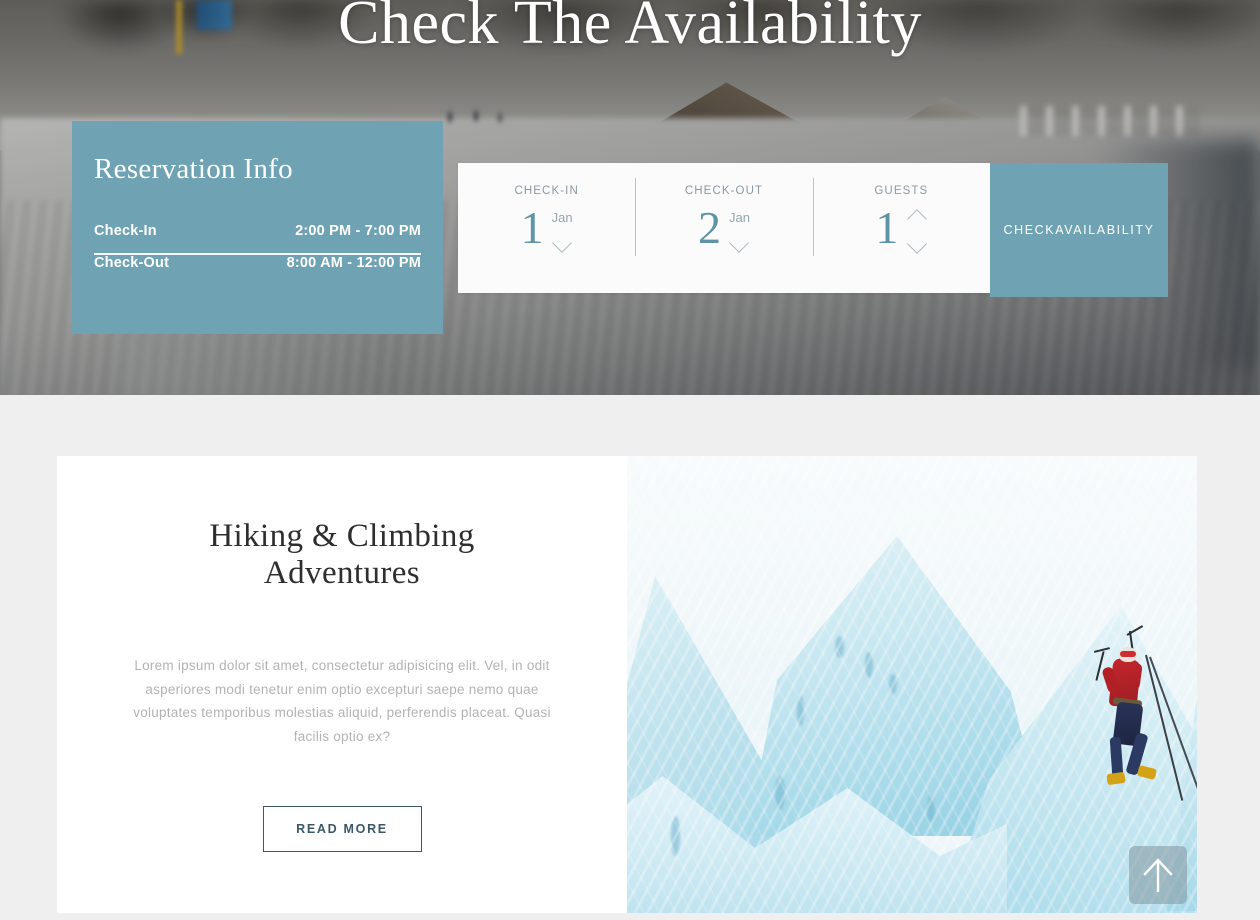 The width and height of the screenshot is (1260, 920). Describe the element at coordinates (630, 28) in the screenshot. I see `page-title: Check The Availability` at that location.